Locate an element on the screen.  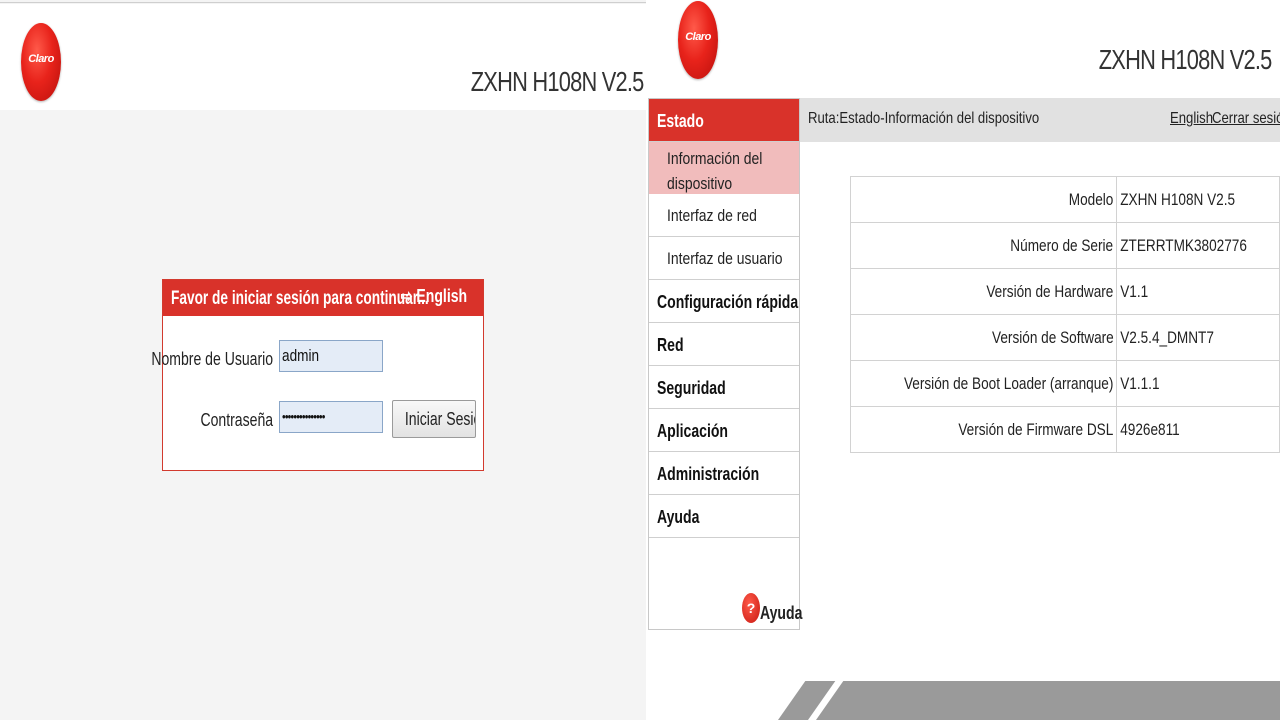
sidebar-subitem-label: Información del dispositivo is located at coordinates (715, 171).